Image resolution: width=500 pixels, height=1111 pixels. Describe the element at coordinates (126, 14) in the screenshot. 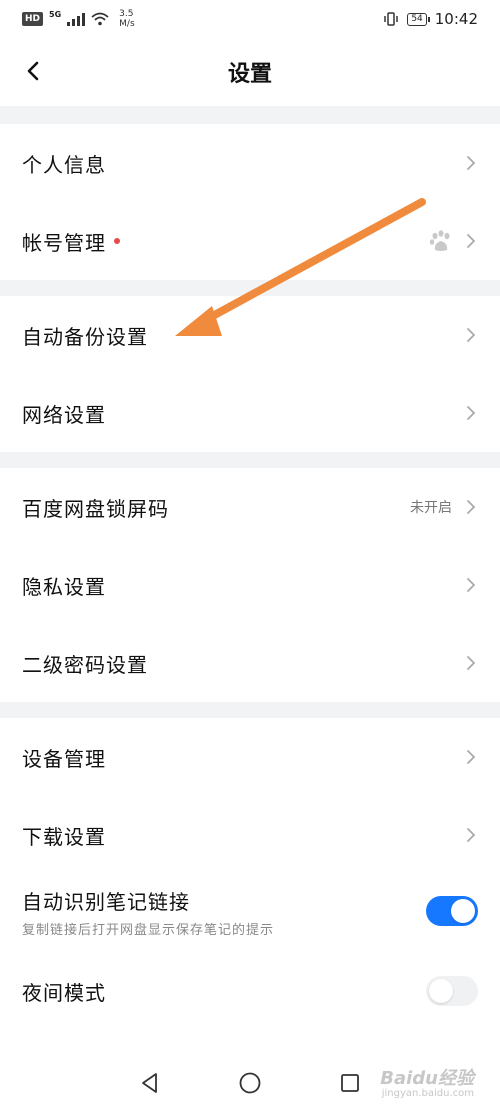

I see `speed-value: 3.5` at that location.